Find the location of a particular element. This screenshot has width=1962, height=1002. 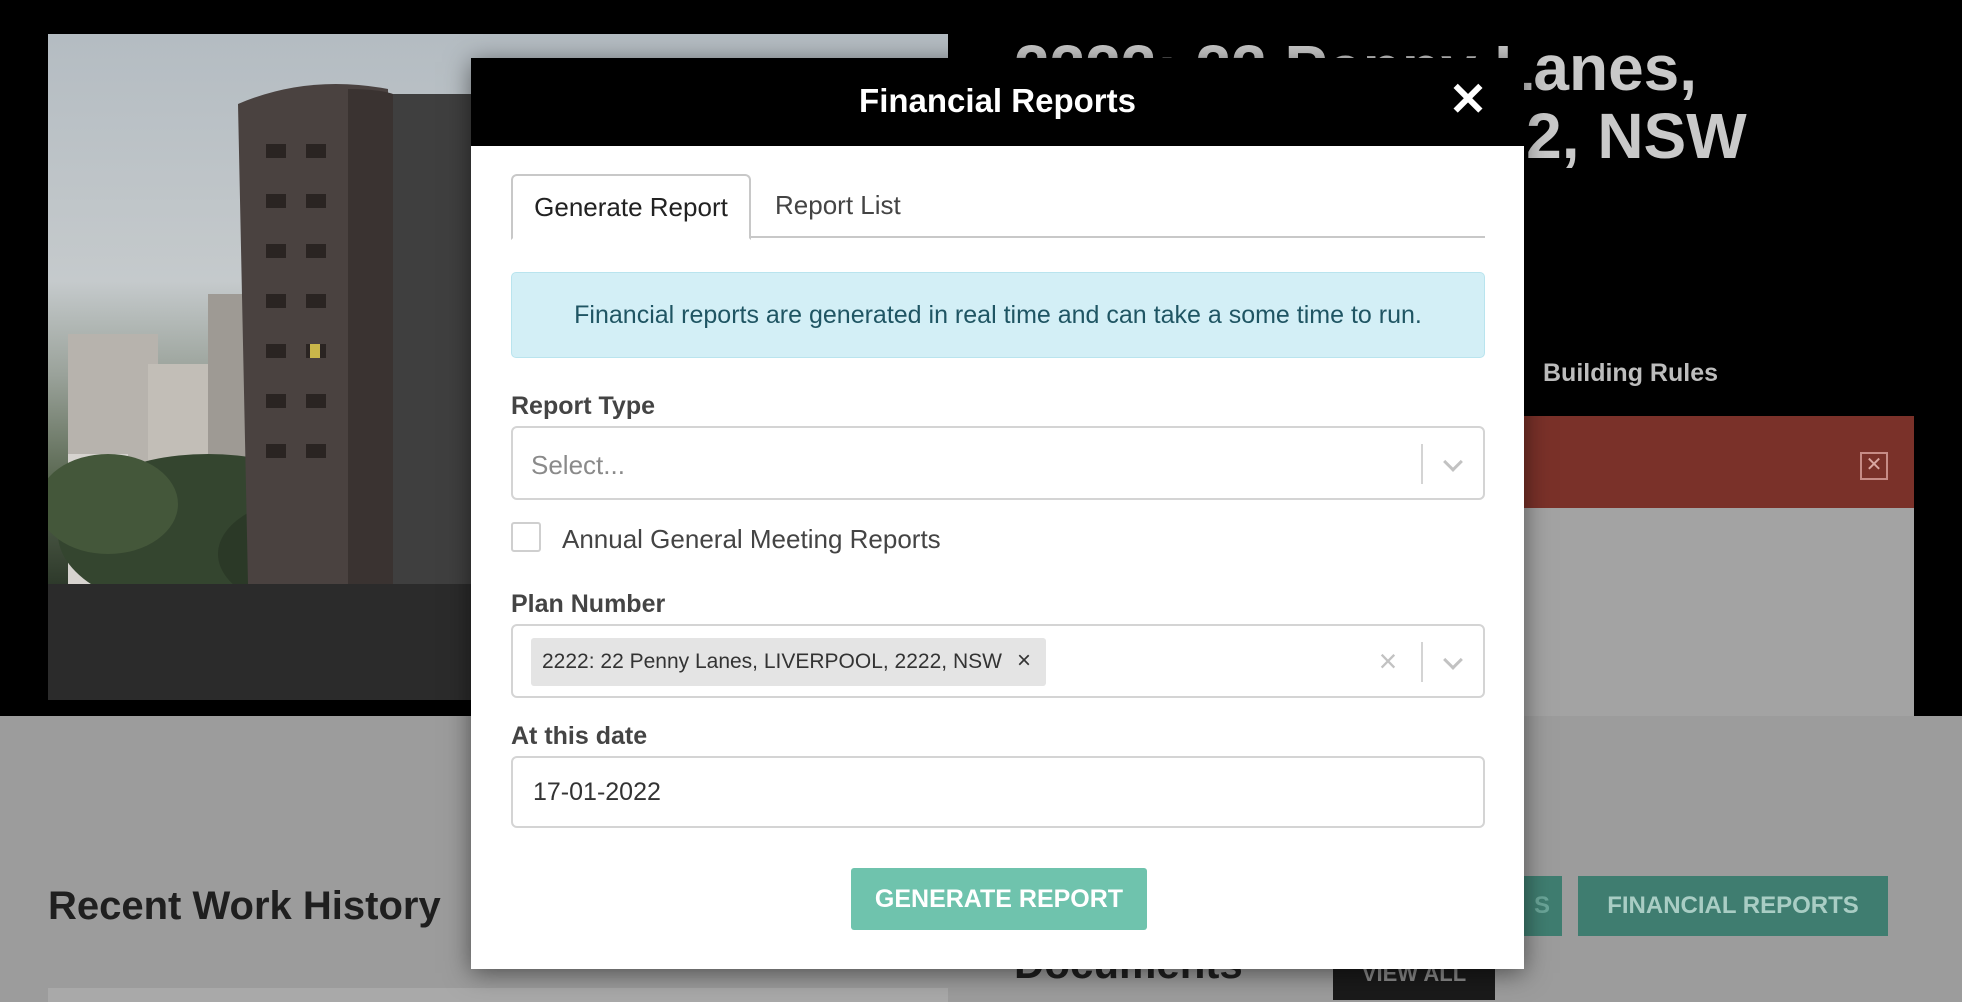

modal-header: Financial Reports ✕ is located at coordinates (997, 102).